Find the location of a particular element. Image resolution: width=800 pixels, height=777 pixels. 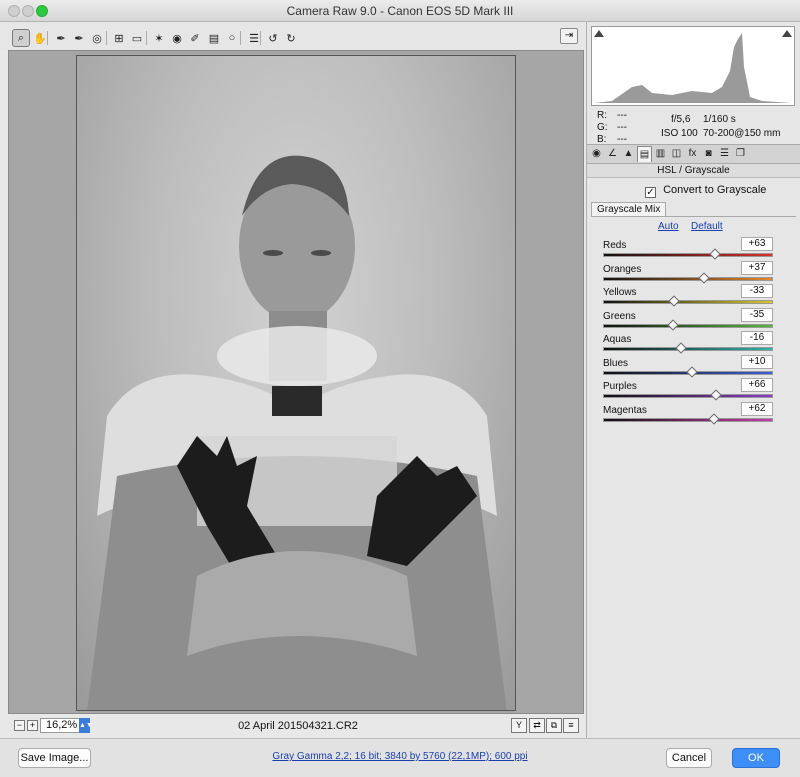

file-name: 02 April 201504321.CR2 is located at coordinates (298, 726).